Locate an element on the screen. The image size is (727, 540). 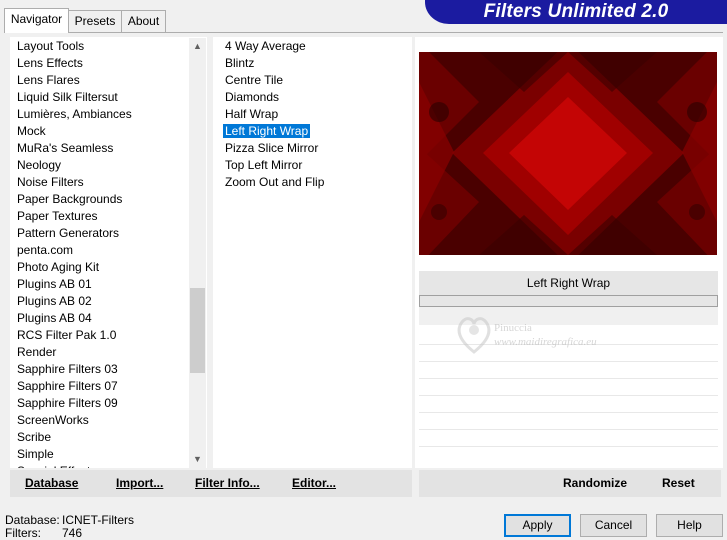
category-item: Noise Filters is located at coordinates (73, 182).